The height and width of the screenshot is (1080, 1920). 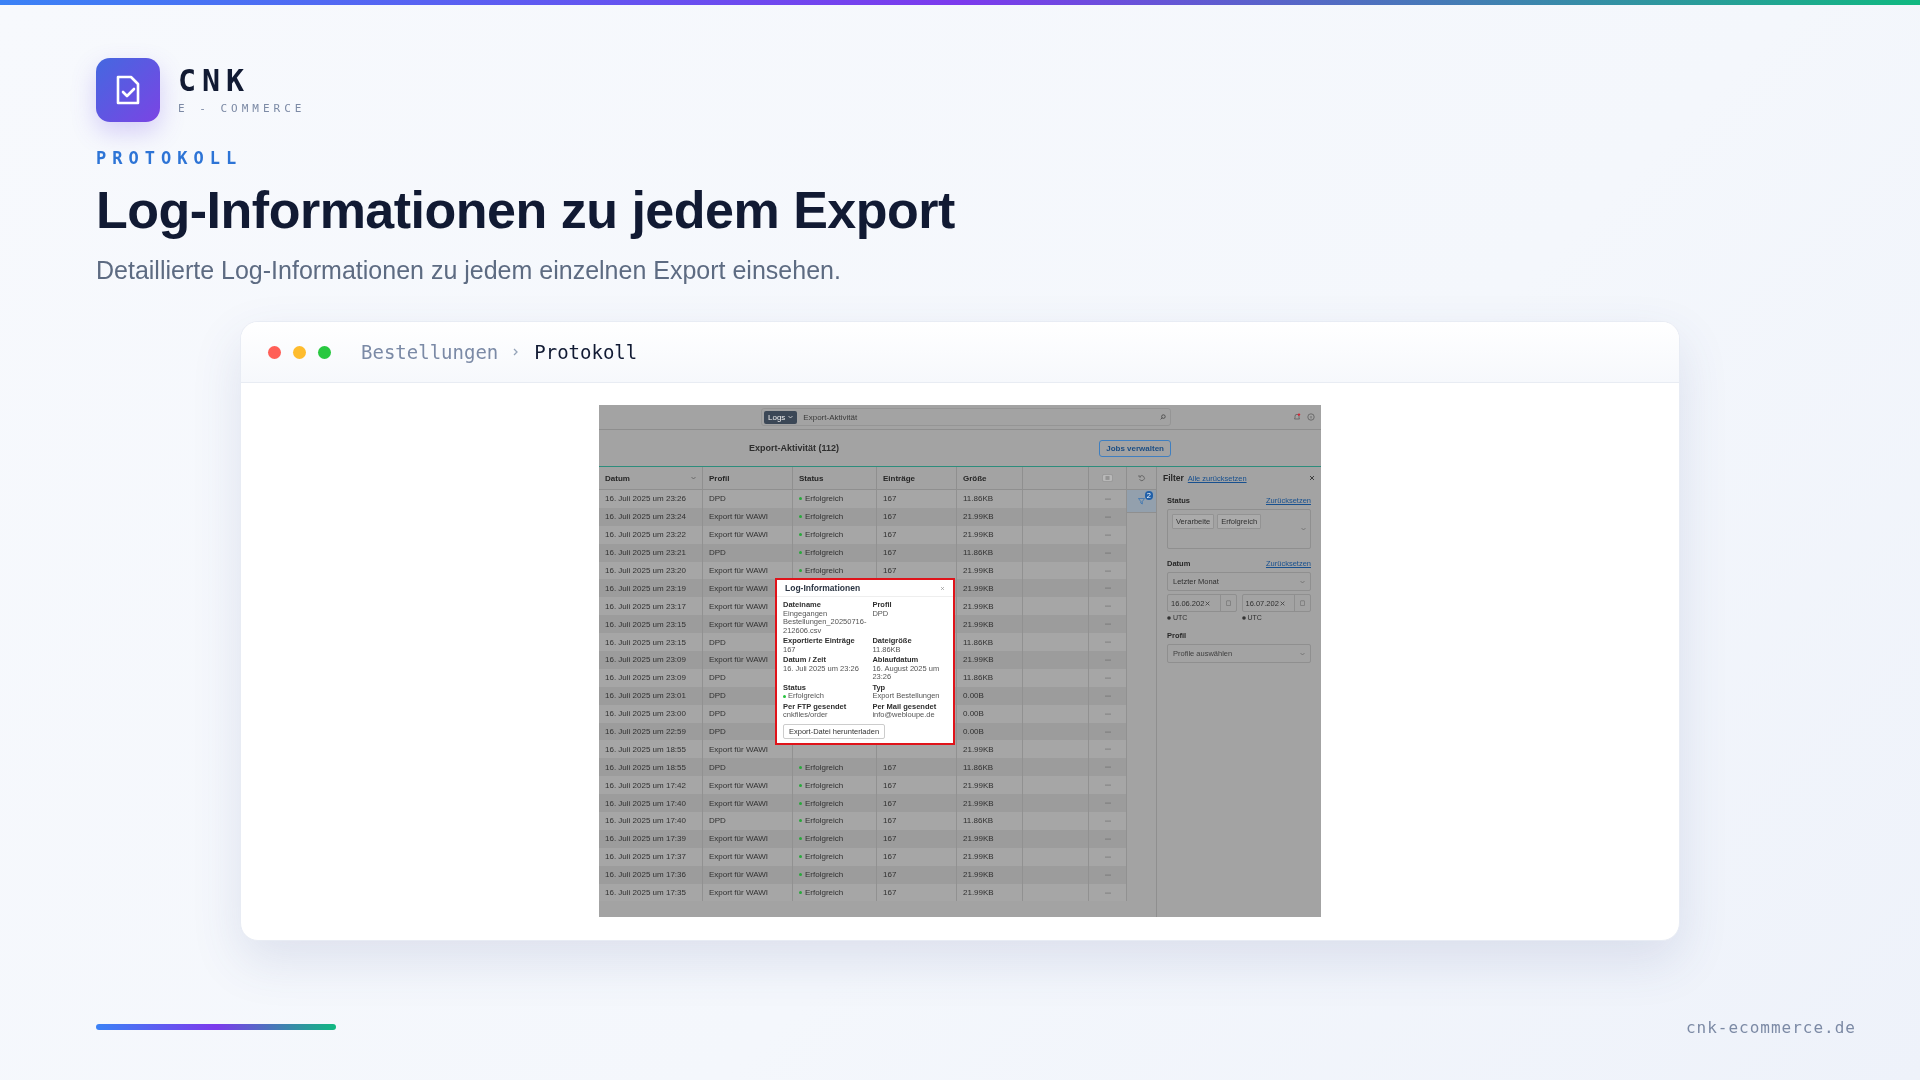 What do you see at coordinates (966, 417) in the screenshot?
I see `search-field: Logs Export-Aktivität` at bounding box center [966, 417].